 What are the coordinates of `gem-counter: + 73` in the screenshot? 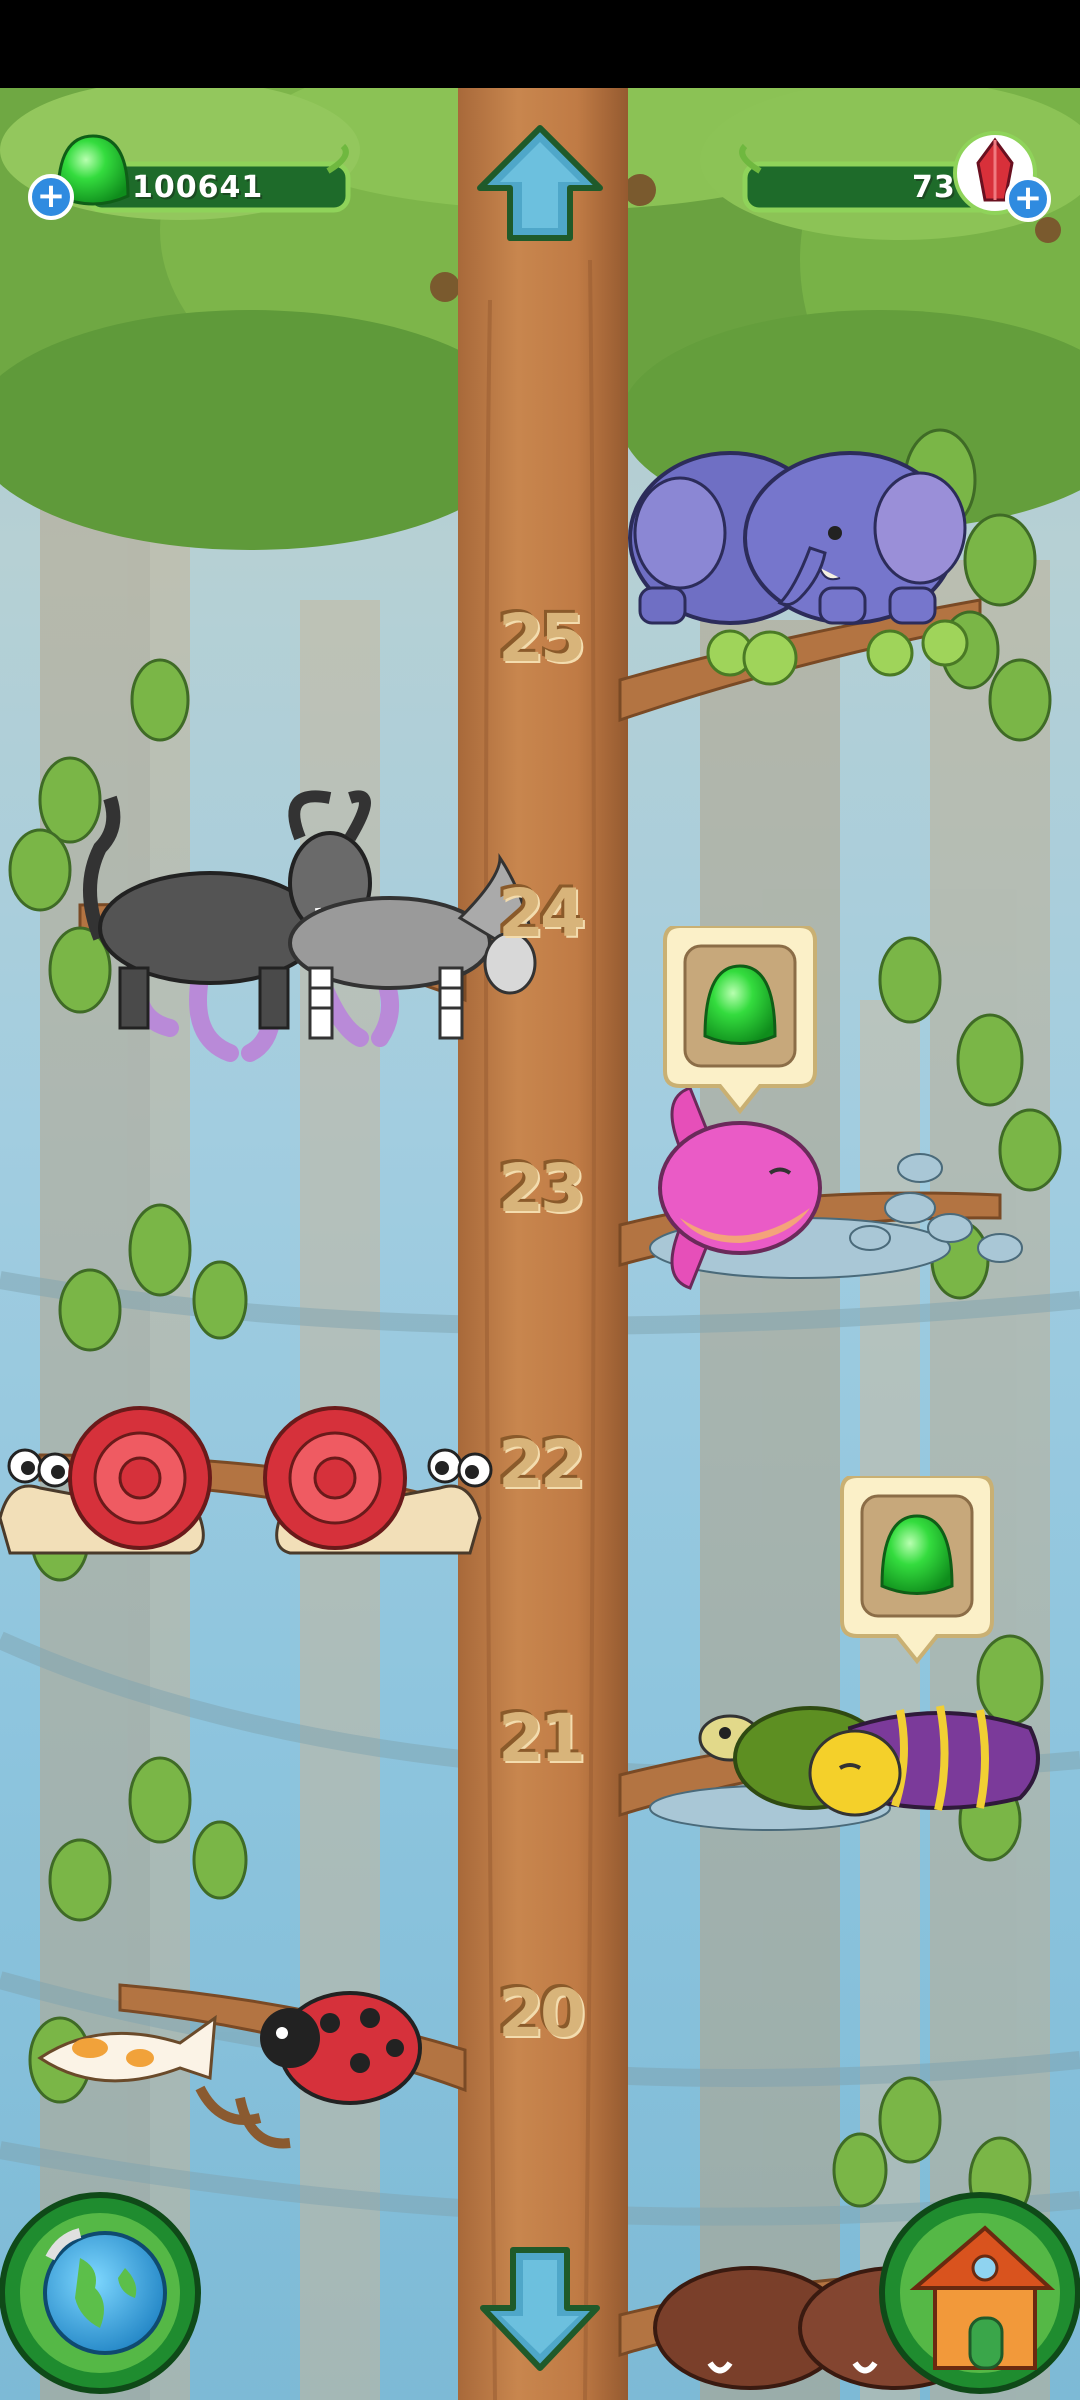 It's located at (895, 170).